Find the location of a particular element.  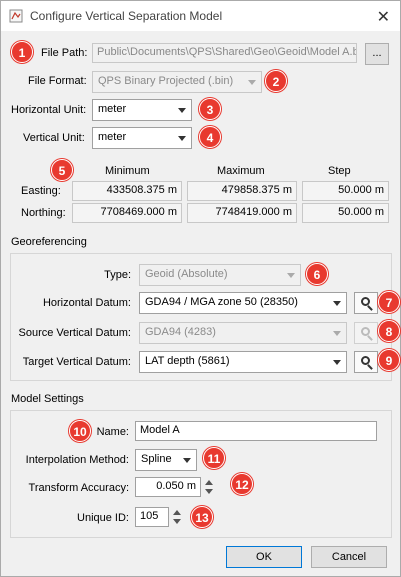

header-maximum: Maximum is located at coordinates (241, 171).